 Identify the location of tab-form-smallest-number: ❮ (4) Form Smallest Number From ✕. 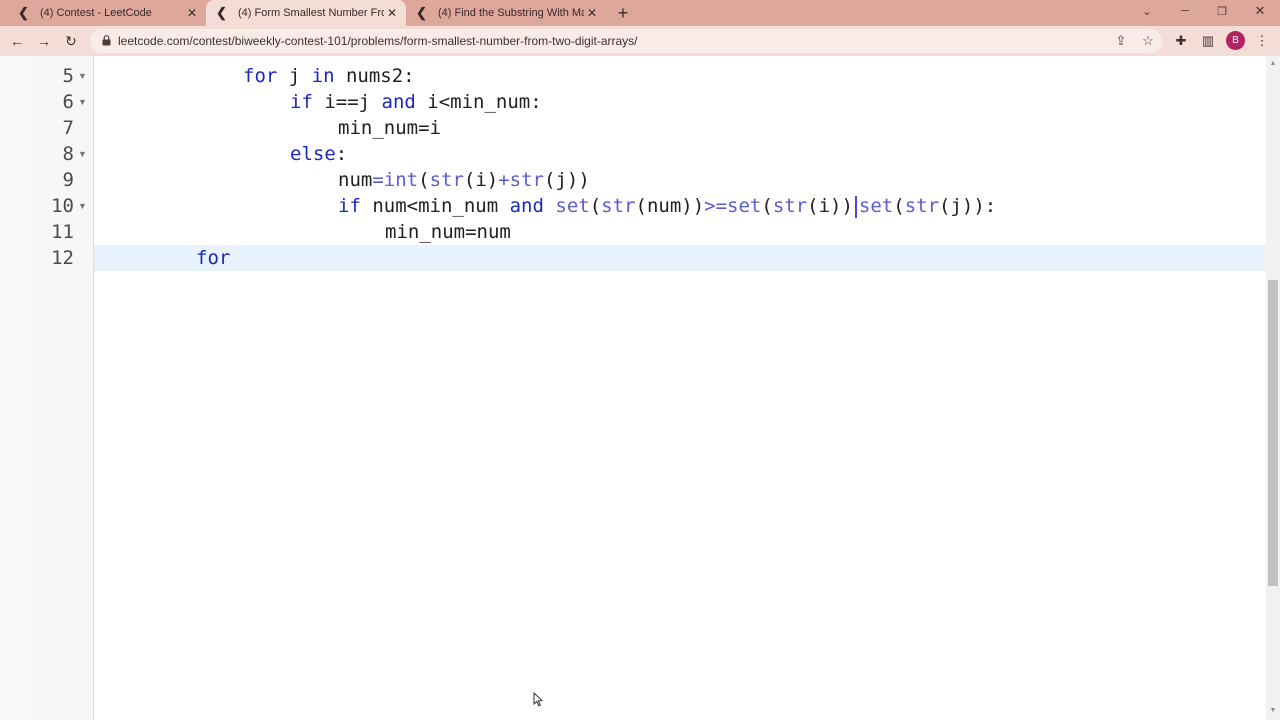
(306, 13).